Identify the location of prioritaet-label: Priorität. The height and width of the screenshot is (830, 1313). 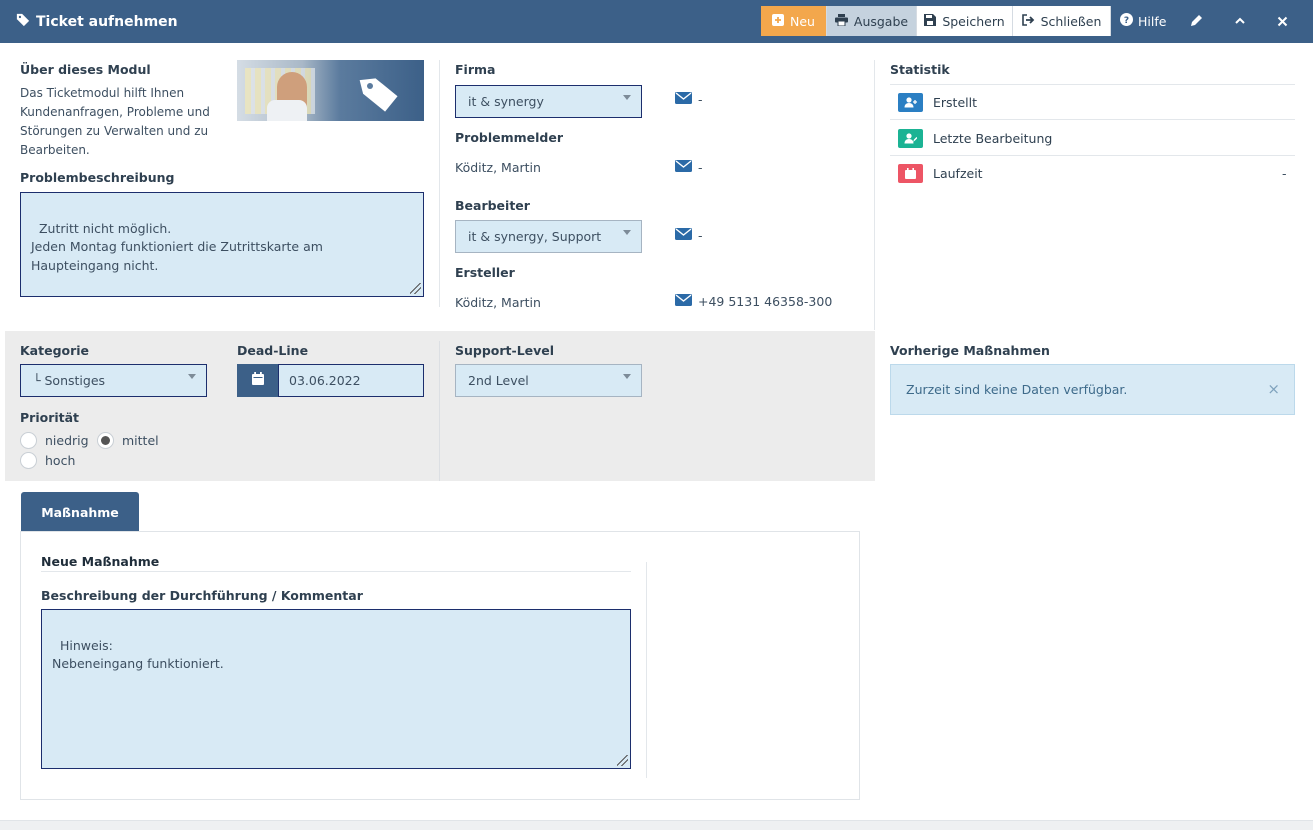
(50, 417).